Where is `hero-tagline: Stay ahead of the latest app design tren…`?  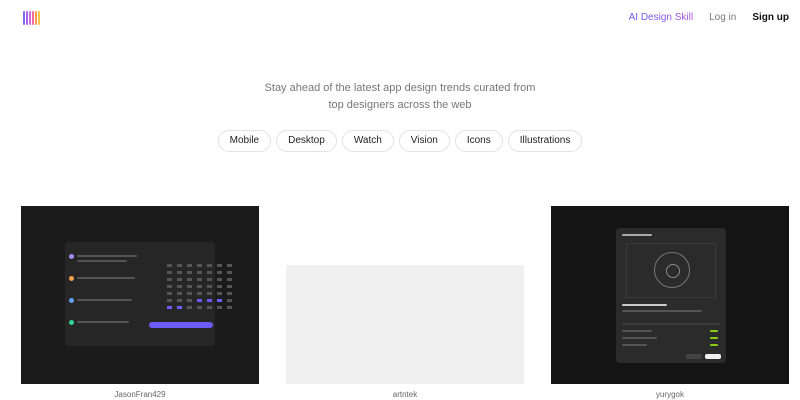 hero-tagline: Stay ahead of the latest app design tren… is located at coordinates (400, 97).